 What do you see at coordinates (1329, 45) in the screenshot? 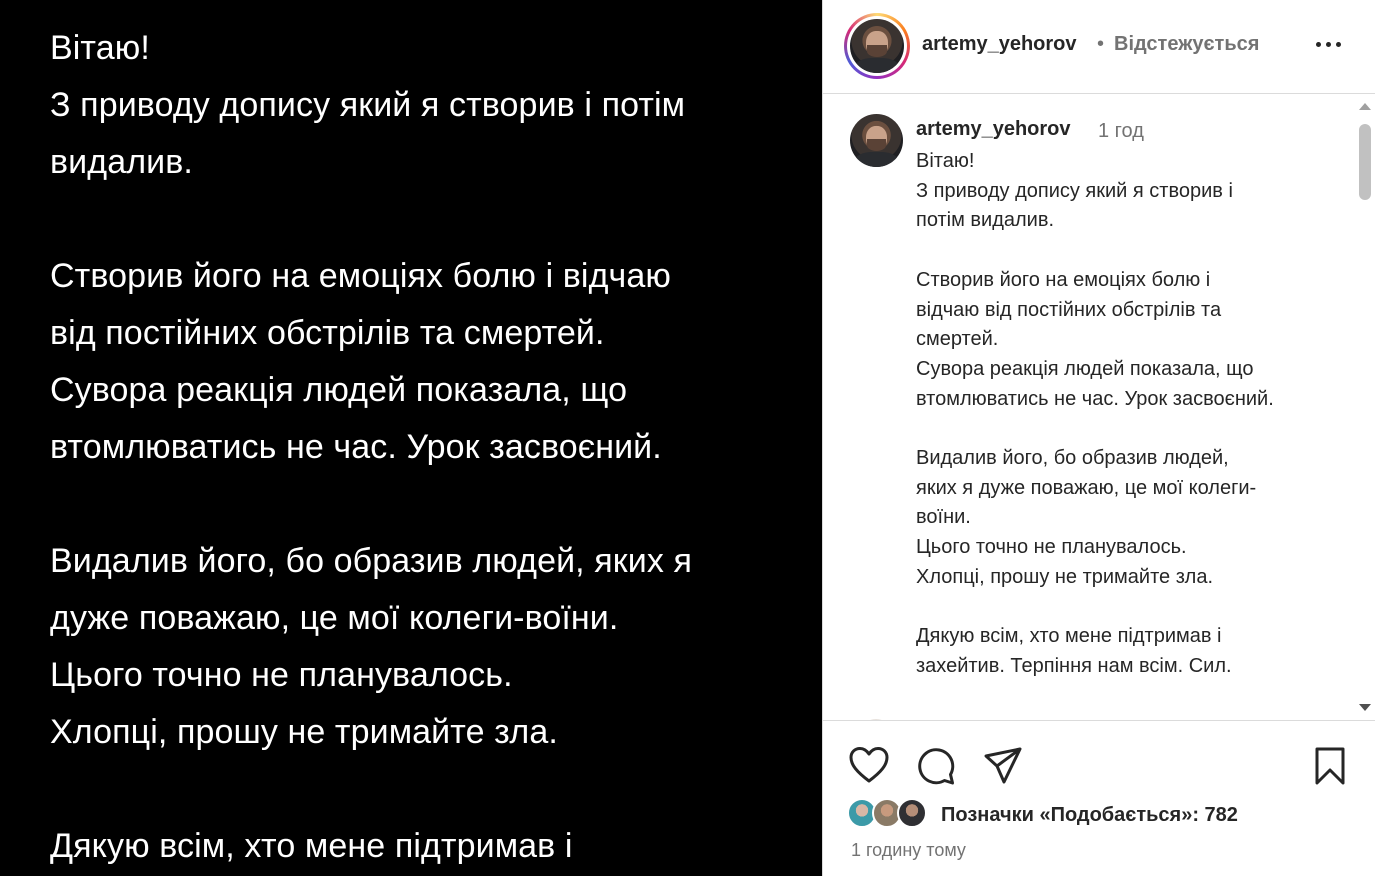
I see `more-horizontal-icon` at bounding box center [1329, 45].